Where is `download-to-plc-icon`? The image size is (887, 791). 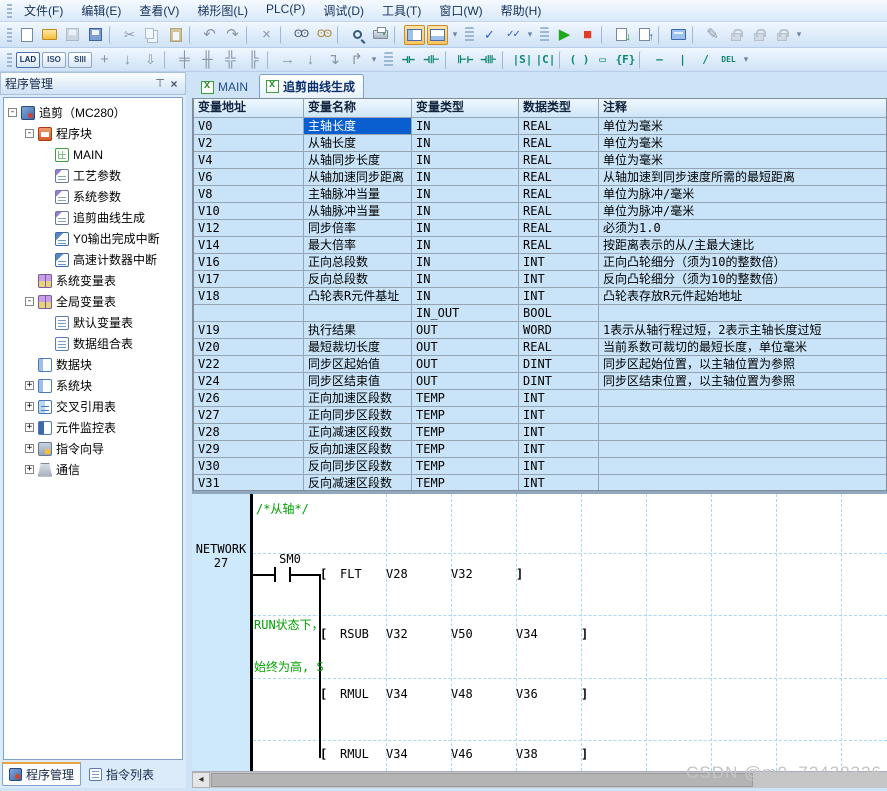
download-to-plc-icon is located at coordinates (621, 35).